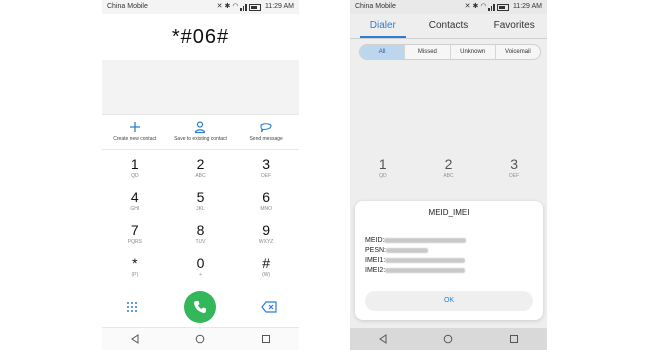  Describe the element at coordinates (473, 52) in the screenshot. I see `filter-unknown: Unknown` at that location.